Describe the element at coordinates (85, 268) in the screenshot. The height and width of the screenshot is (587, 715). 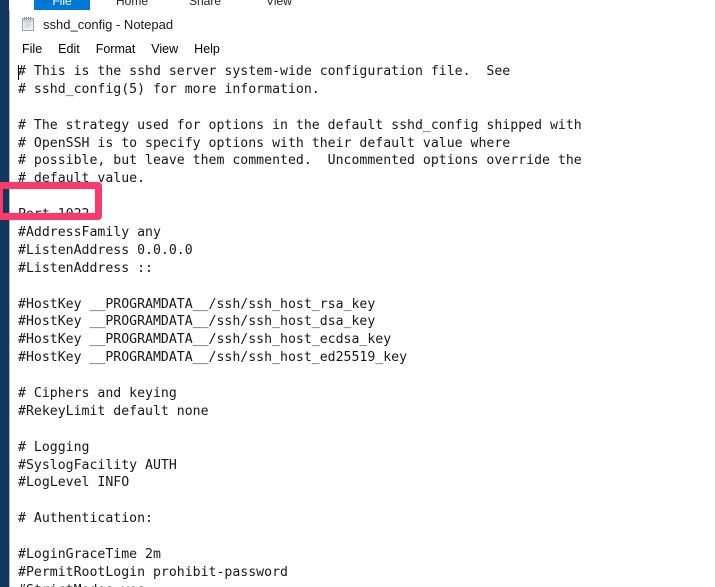
I see `code-line: #ListenAddress ::` at that location.